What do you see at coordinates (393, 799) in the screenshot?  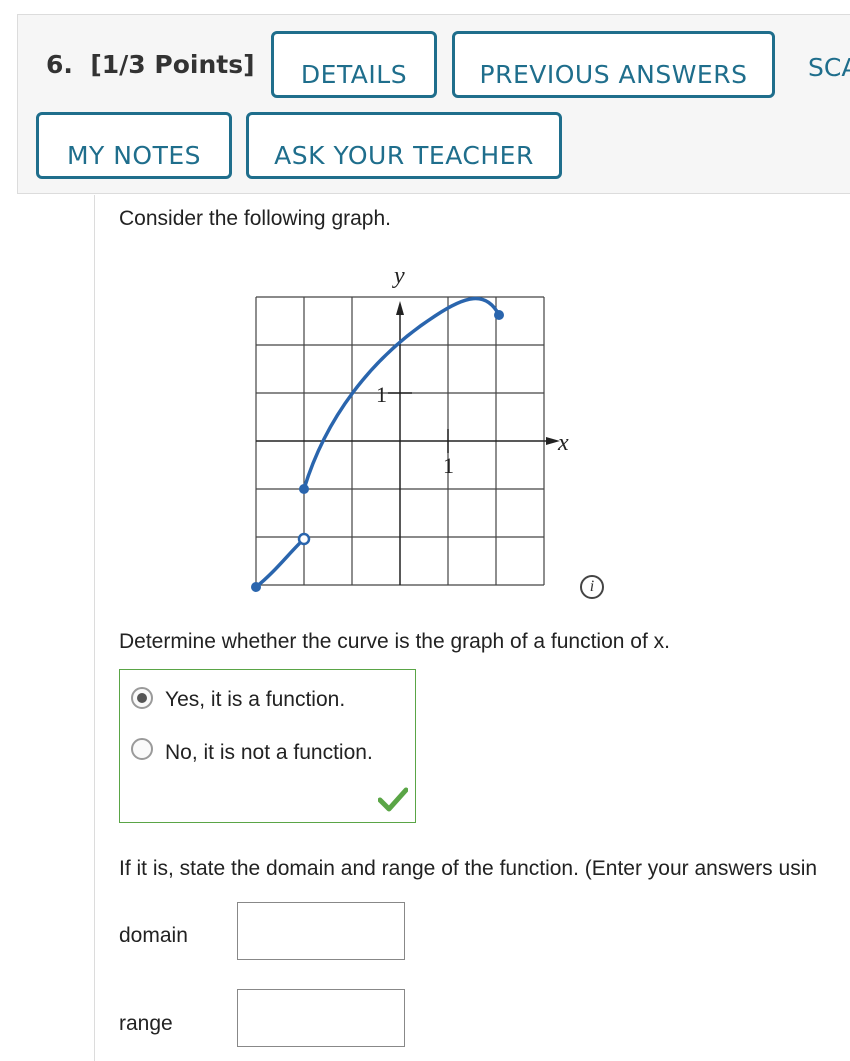 I see `checkmark-icon` at bounding box center [393, 799].